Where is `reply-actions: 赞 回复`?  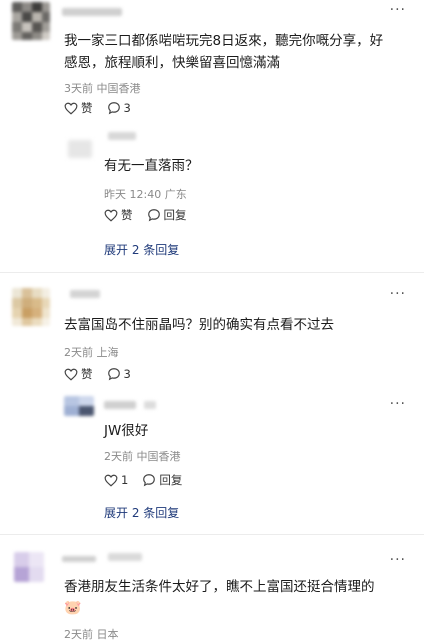
reply-actions: 赞 回复 is located at coordinates (152, 215).